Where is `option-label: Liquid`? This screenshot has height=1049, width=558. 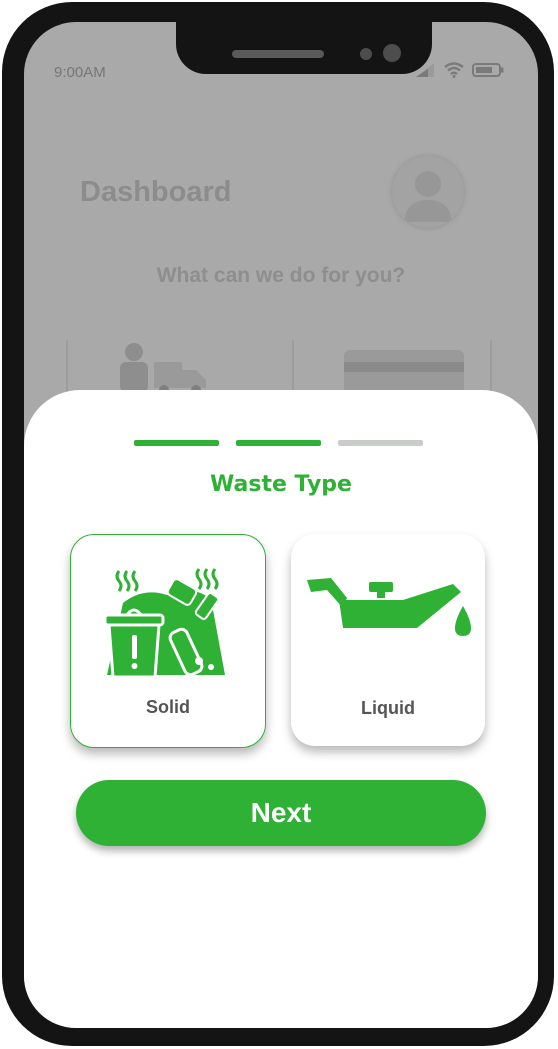 option-label: Liquid is located at coordinates (388, 708).